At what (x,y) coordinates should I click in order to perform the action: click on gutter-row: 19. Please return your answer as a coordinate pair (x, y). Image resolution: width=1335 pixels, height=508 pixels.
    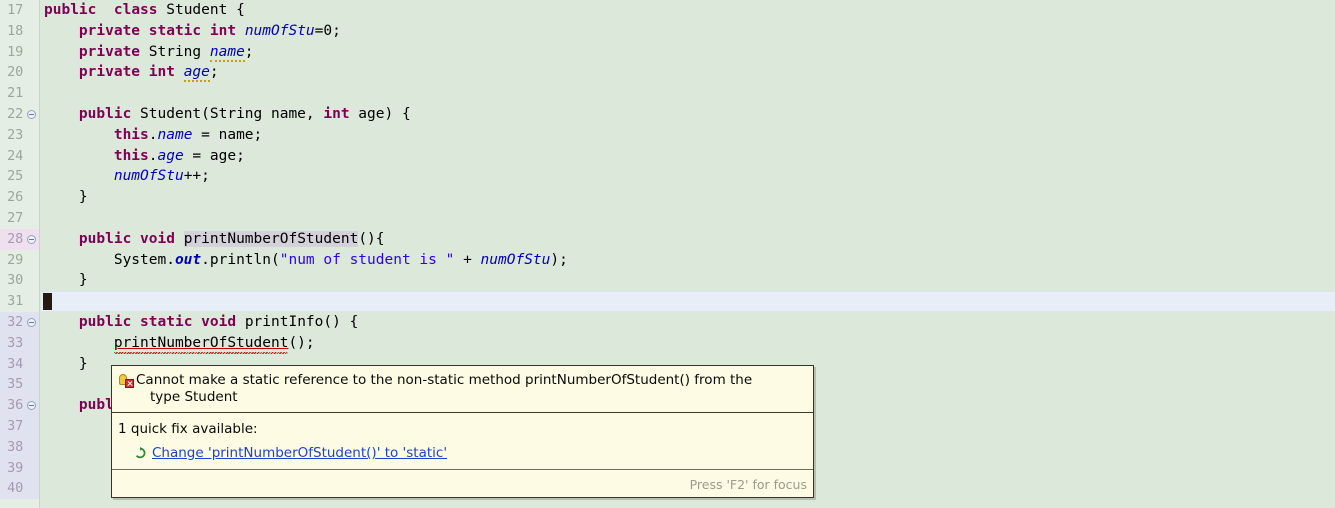
    Looking at the image, I should click on (19, 52).